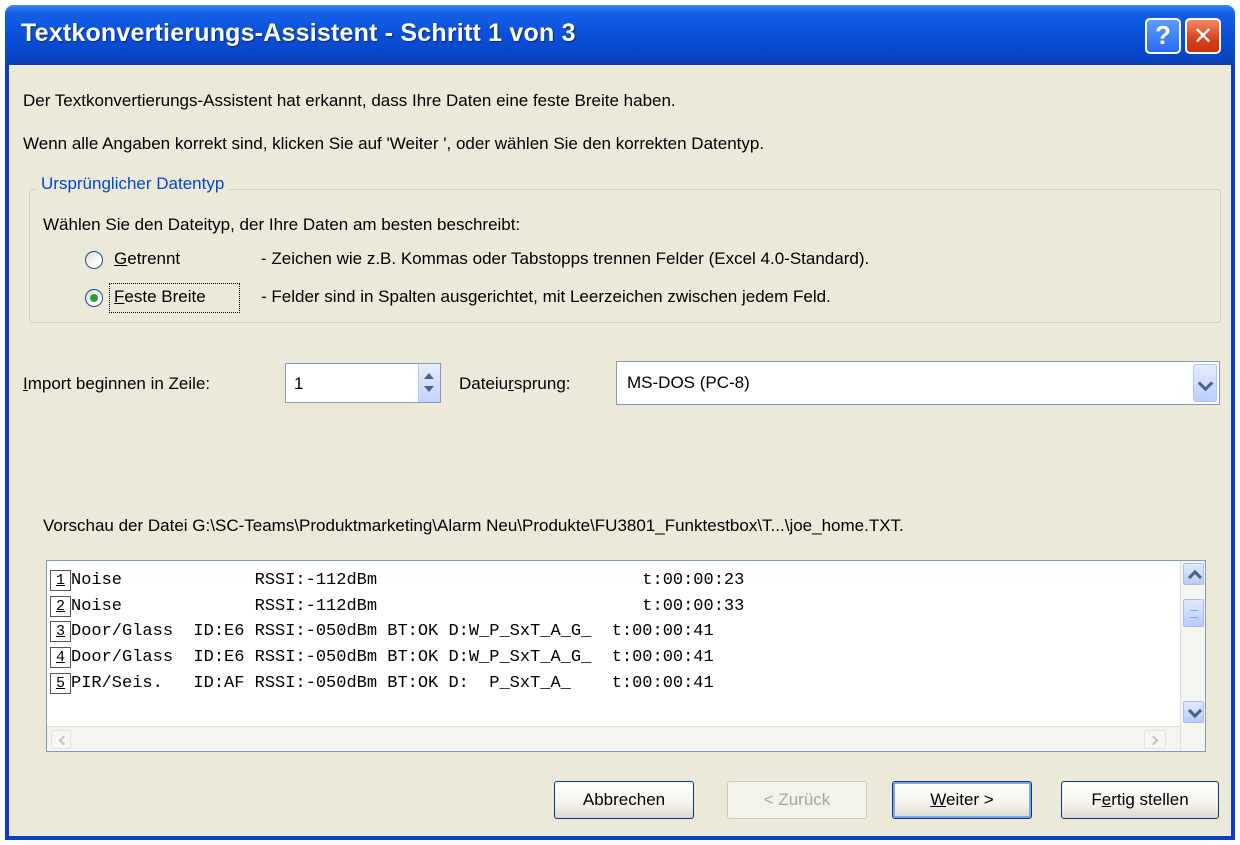 The height and width of the screenshot is (845, 1240). I want to click on preview-row: 1 Noise RSSI:-112dBm t:00:00:23, so click(395, 581).